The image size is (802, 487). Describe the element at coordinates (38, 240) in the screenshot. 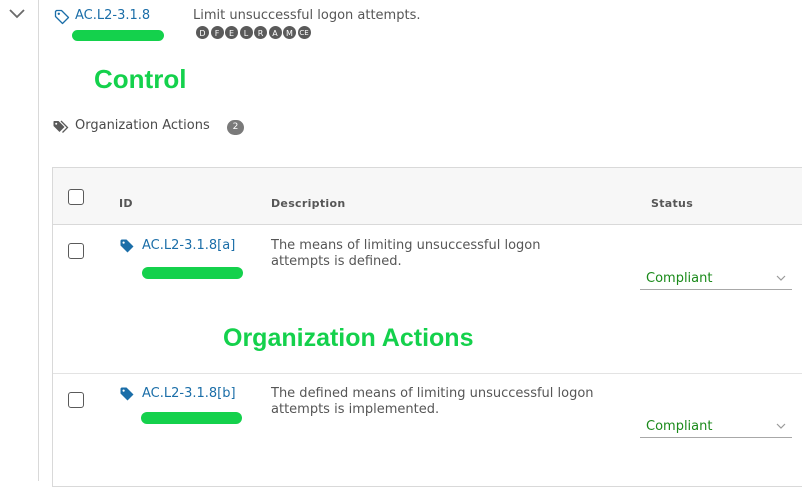

I see `left-rail-divider` at that location.